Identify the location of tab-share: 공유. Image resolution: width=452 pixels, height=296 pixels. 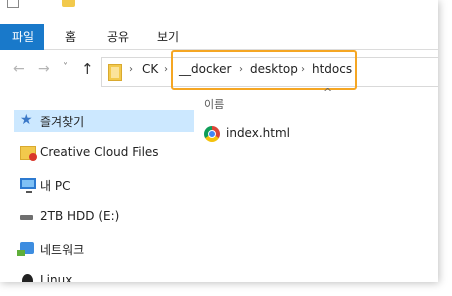
(118, 37).